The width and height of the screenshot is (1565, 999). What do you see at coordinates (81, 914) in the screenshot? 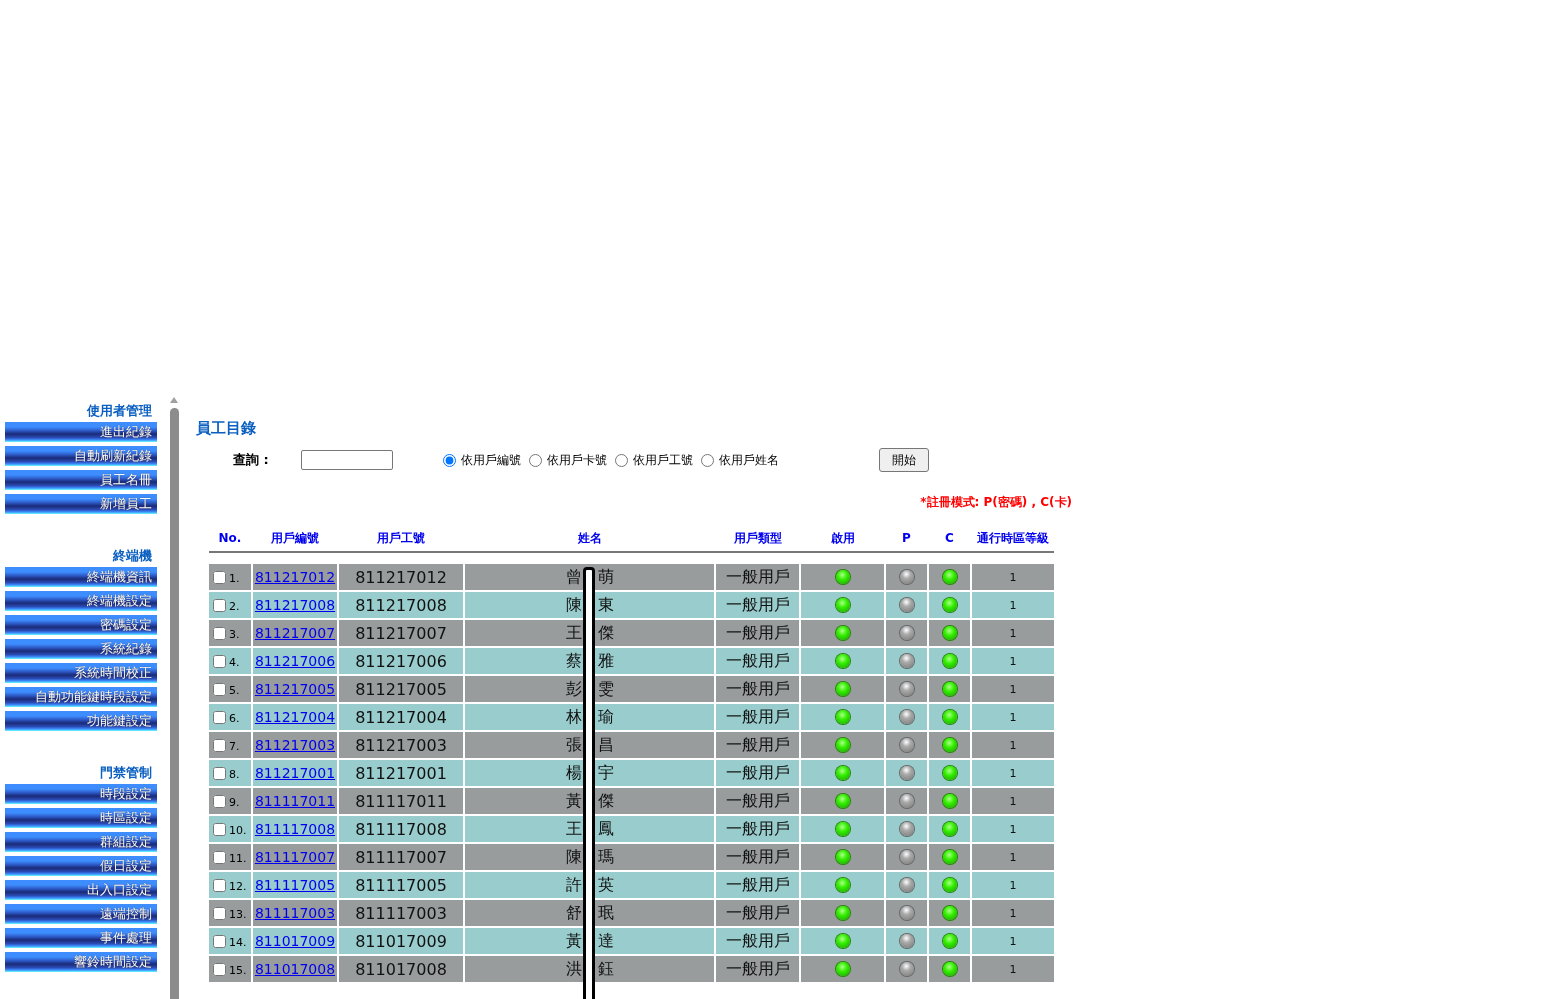
I see `menu-item: 遠端控制` at bounding box center [81, 914].